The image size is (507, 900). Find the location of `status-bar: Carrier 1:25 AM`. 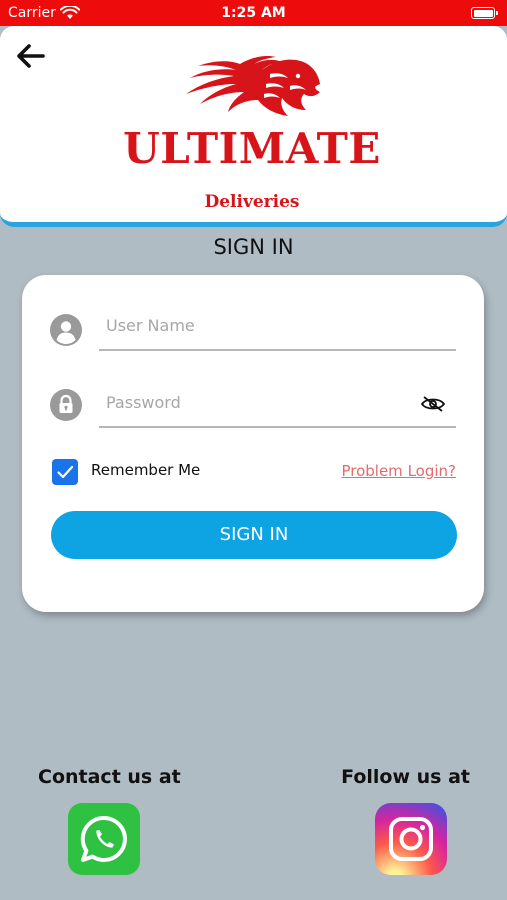

status-bar: Carrier 1:25 AM is located at coordinates (253, 13).